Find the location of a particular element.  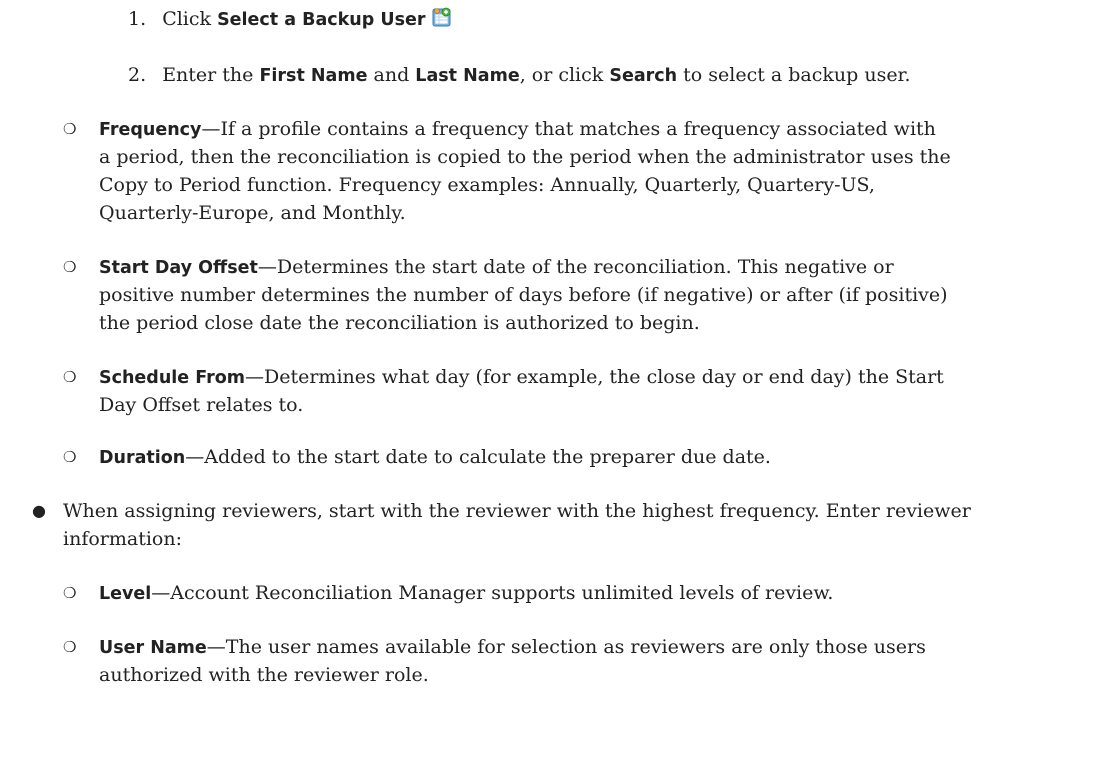

ui-term: Select a Backup User is located at coordinates (321, 20).